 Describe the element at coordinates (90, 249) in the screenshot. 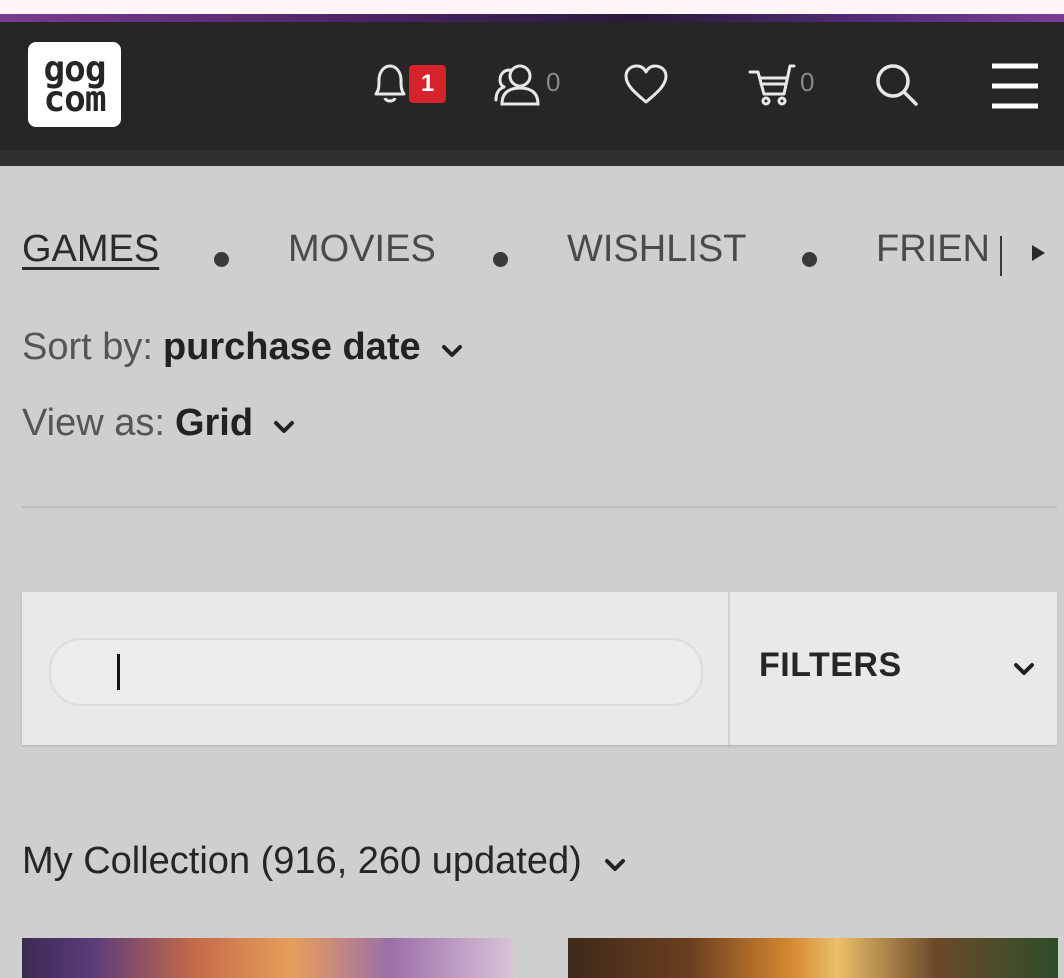

I see `tab-games: GAMES` at that location.